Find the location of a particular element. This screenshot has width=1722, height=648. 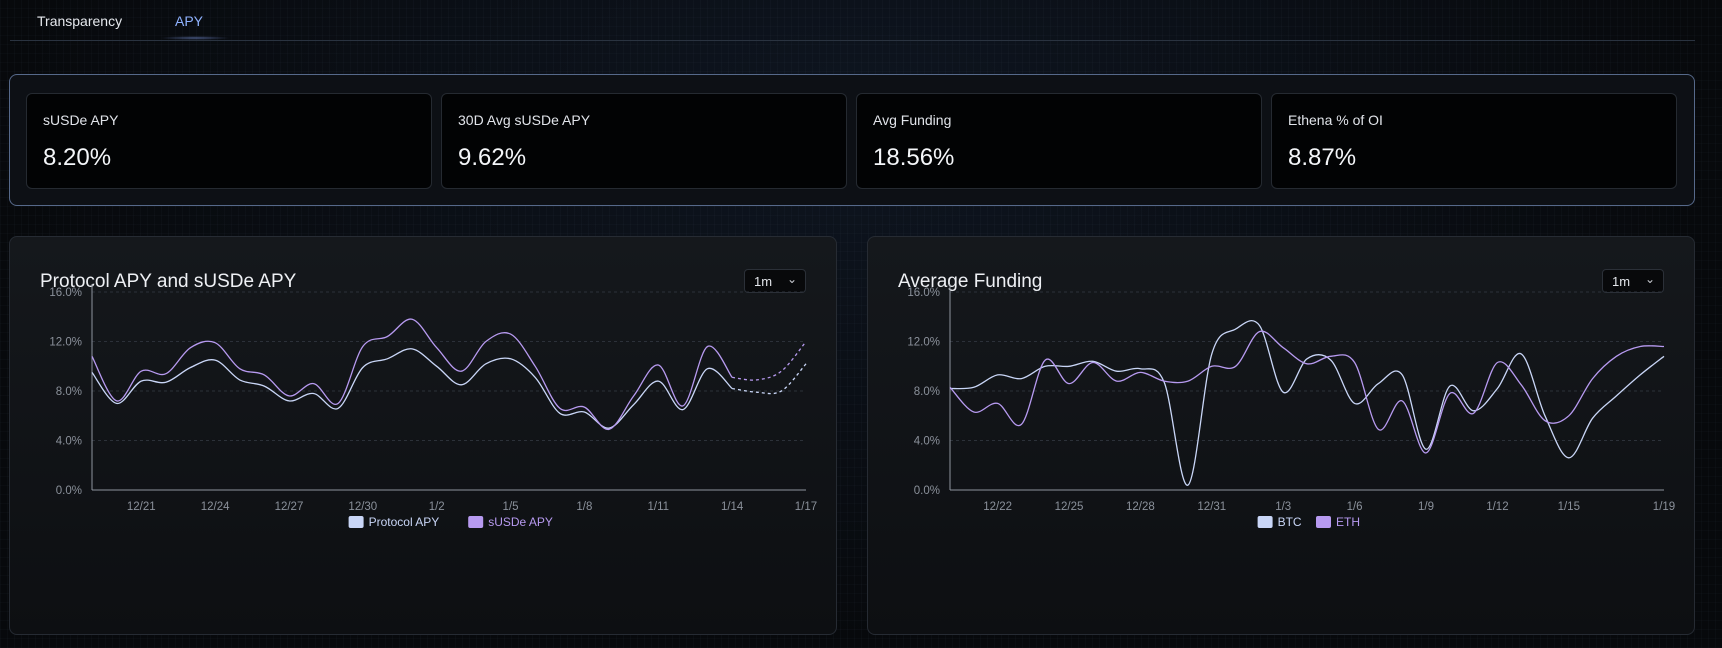

stat-label: Ethena % of OI is located at coordinates (1335, 120).